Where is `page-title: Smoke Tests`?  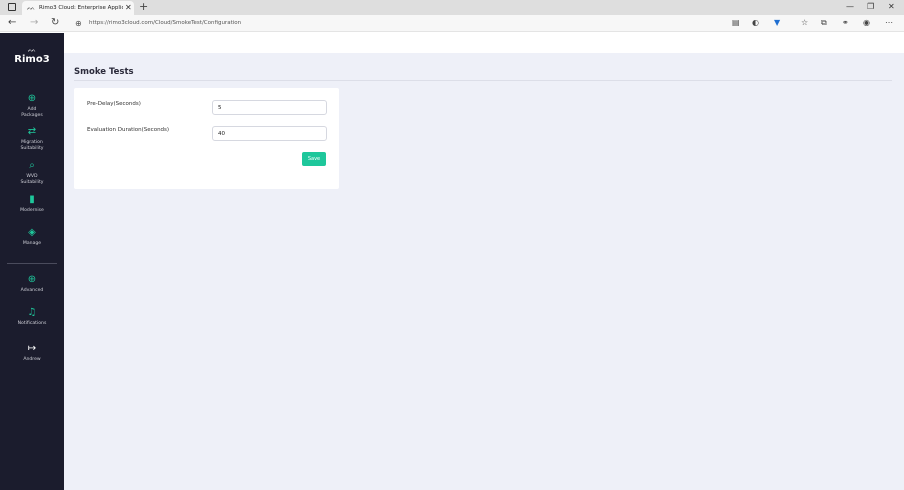
page-title: Smoke Tests is located at coordinates (104, 72).